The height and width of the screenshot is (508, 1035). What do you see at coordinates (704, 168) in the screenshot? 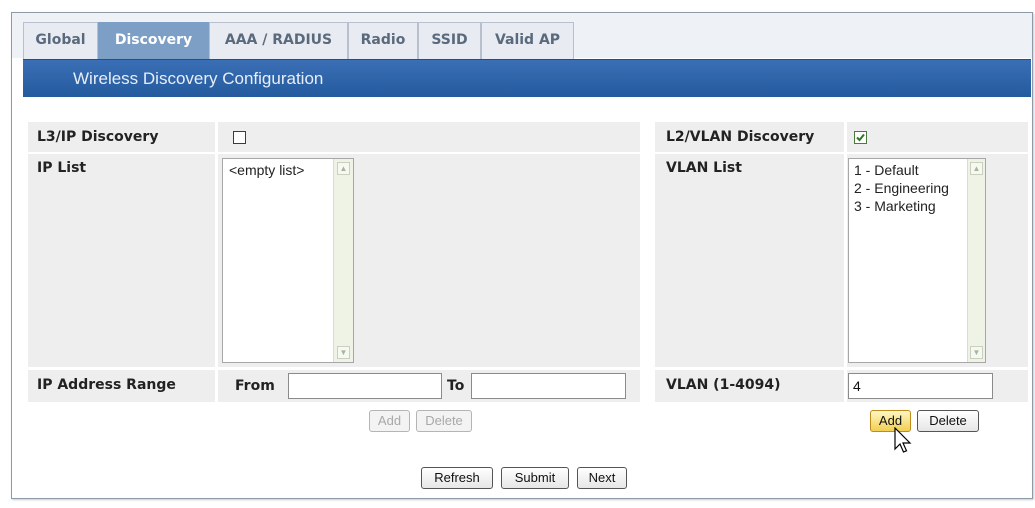
I see `vlan-list-label: VLAN List` at bounding box center [704, 168].